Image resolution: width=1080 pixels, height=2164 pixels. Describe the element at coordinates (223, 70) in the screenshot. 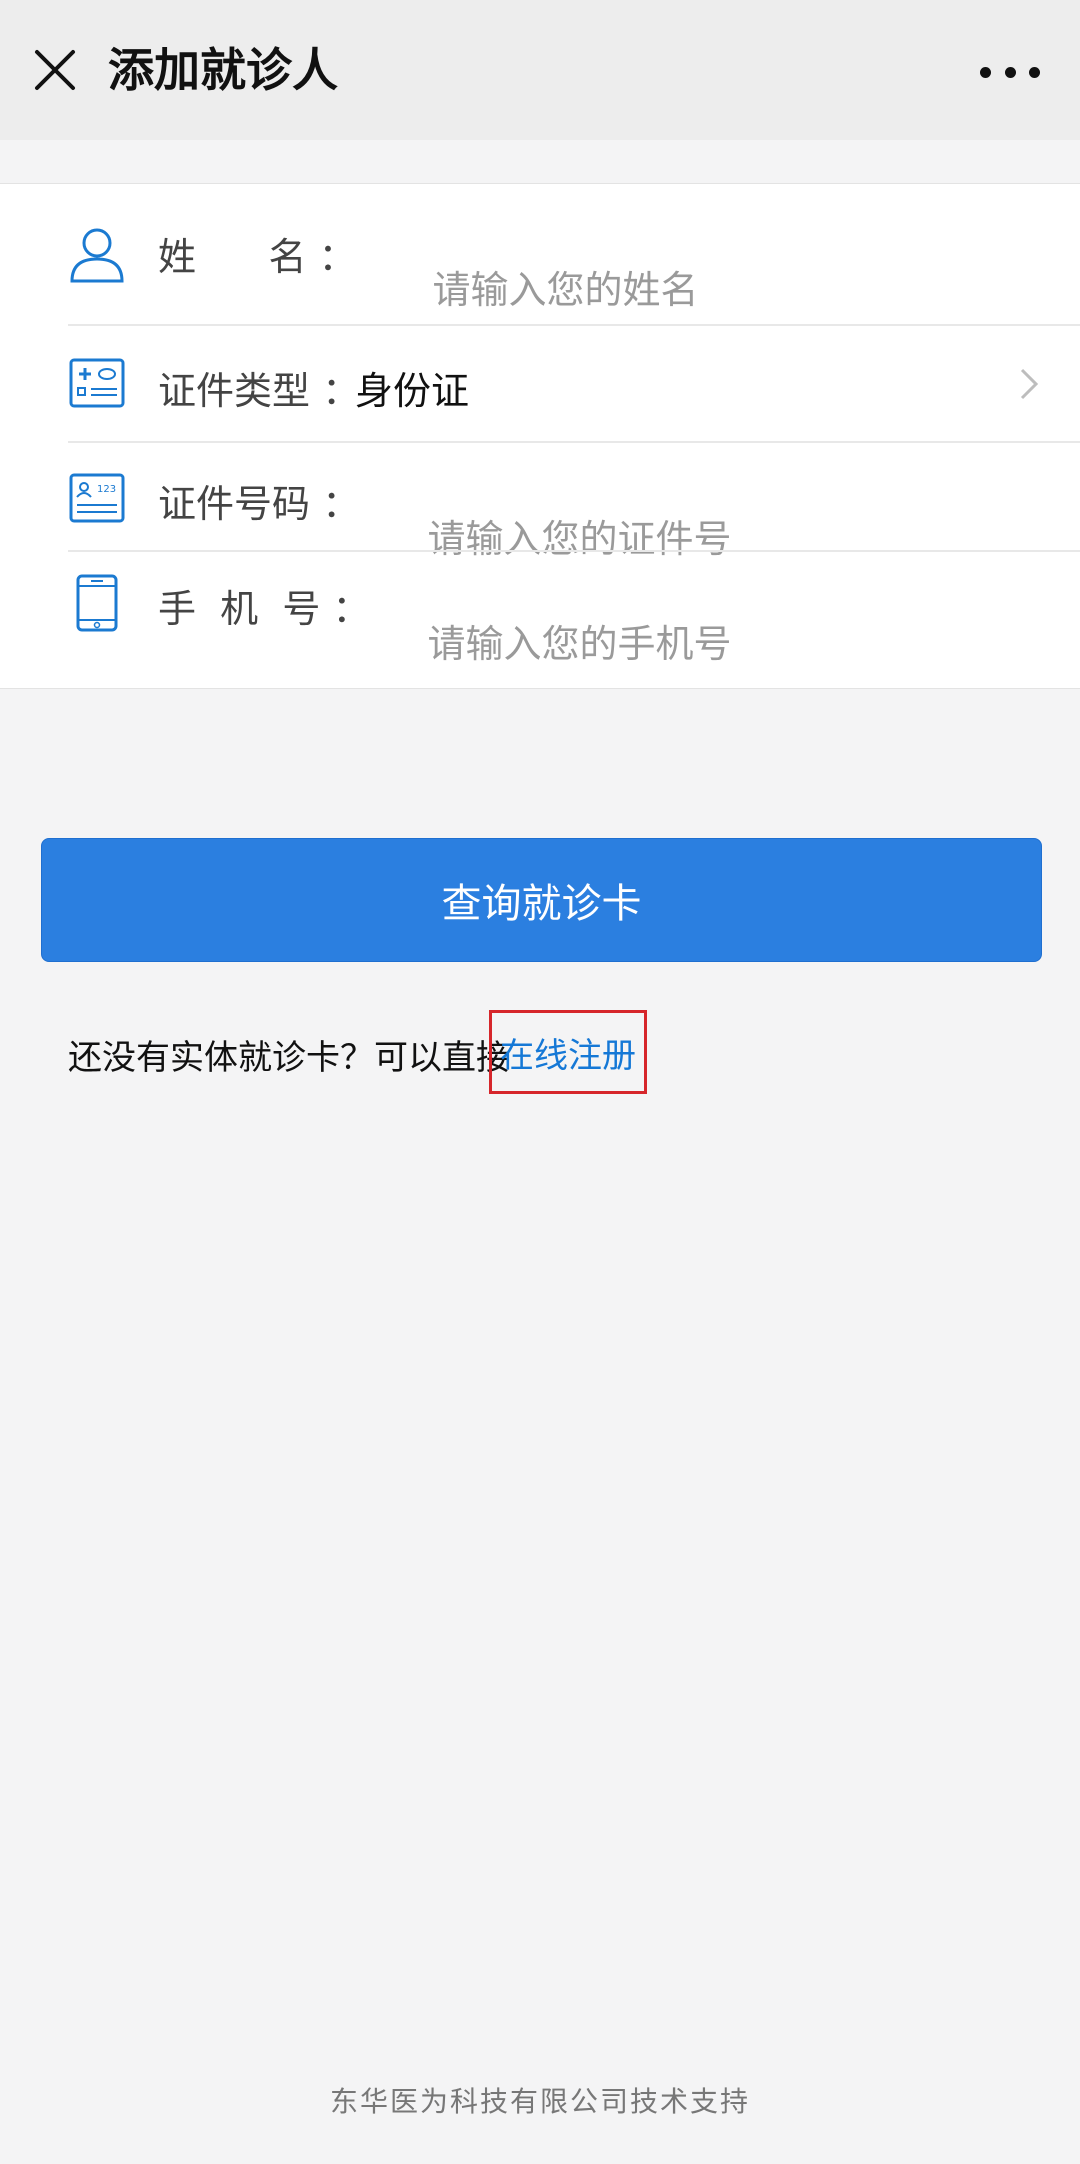

I see `page-title: 添加就诊人` at that location.